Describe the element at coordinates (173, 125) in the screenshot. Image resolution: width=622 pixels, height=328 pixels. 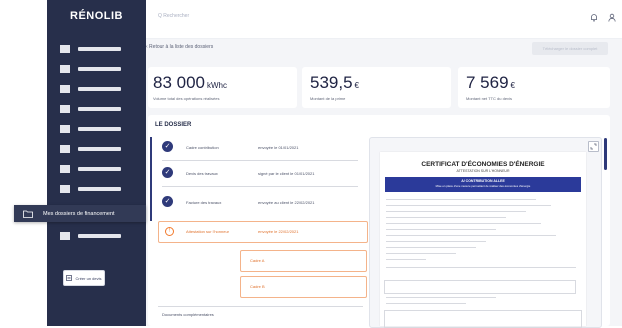
I see `dossier-title: LE DOSSIER` at that location.